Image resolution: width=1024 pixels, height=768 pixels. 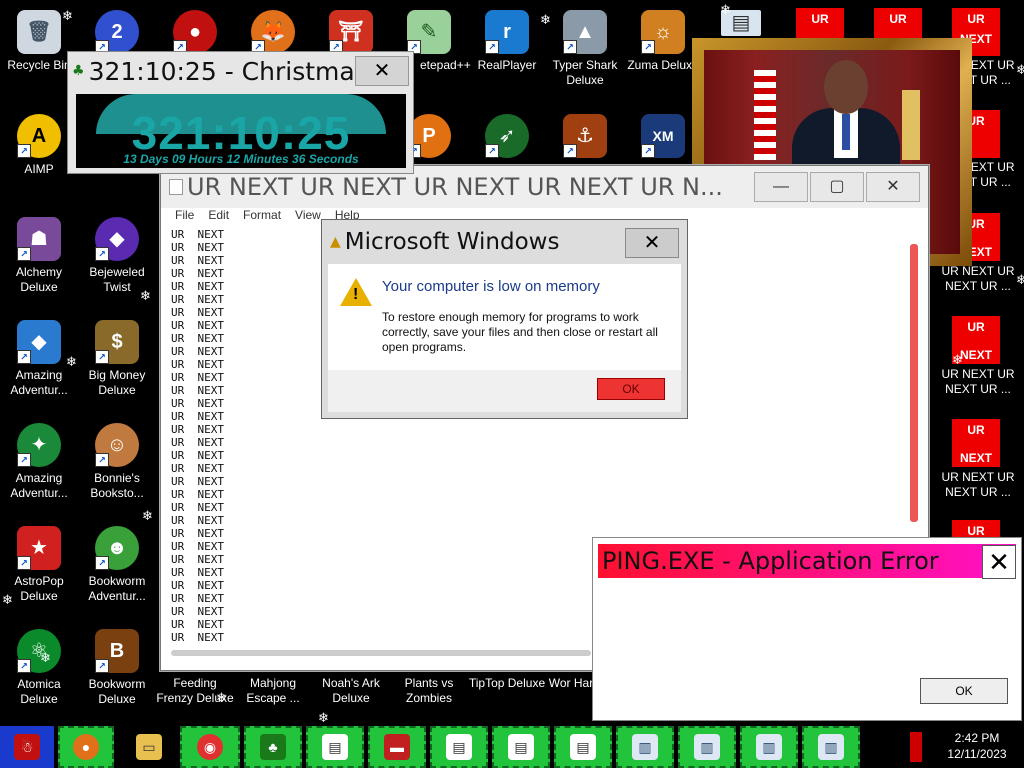 I want to click on ur-tile: UR NEXT, so click(x=976, y=443).